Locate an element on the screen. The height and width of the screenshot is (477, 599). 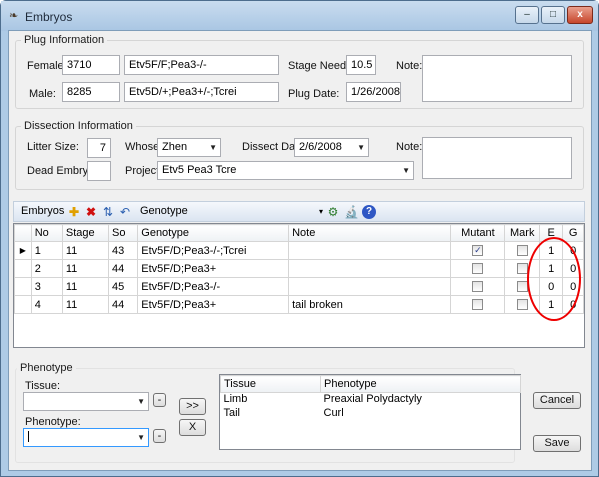
column-header: Stage is located at coordinates (85, 233).